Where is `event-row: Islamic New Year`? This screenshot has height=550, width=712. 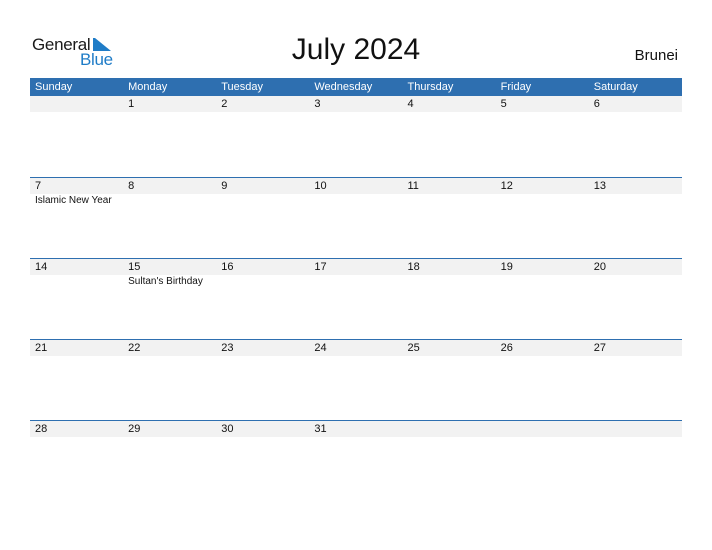
event-row: Islamic New Year is located at coordinates (356, 201).